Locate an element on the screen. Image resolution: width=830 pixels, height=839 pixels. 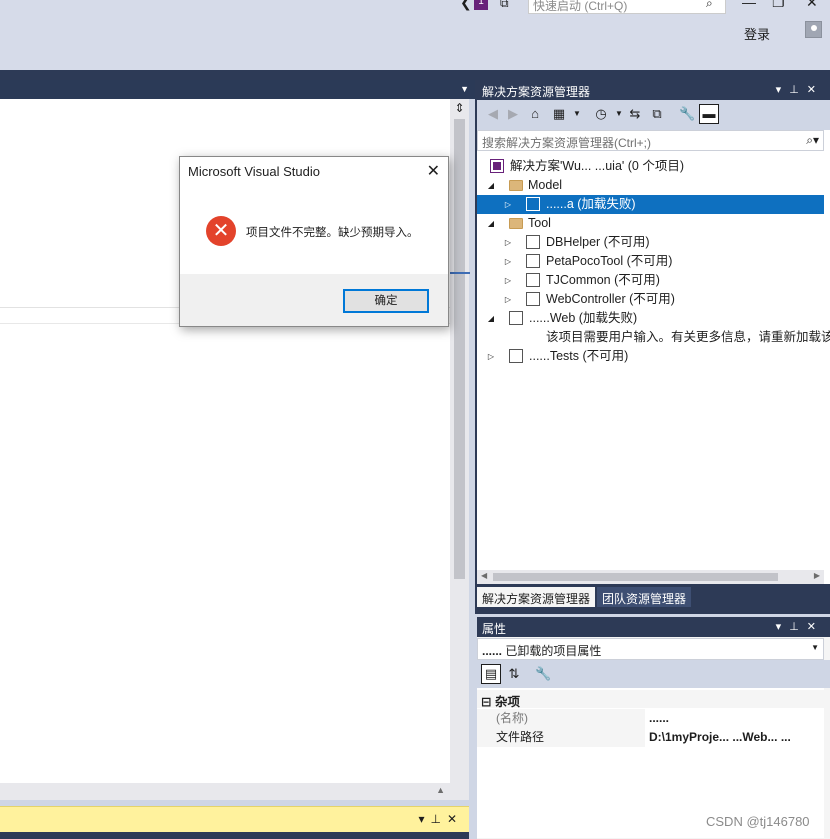
collapse-icon: ⊟ is located at coordinates (486, 702).